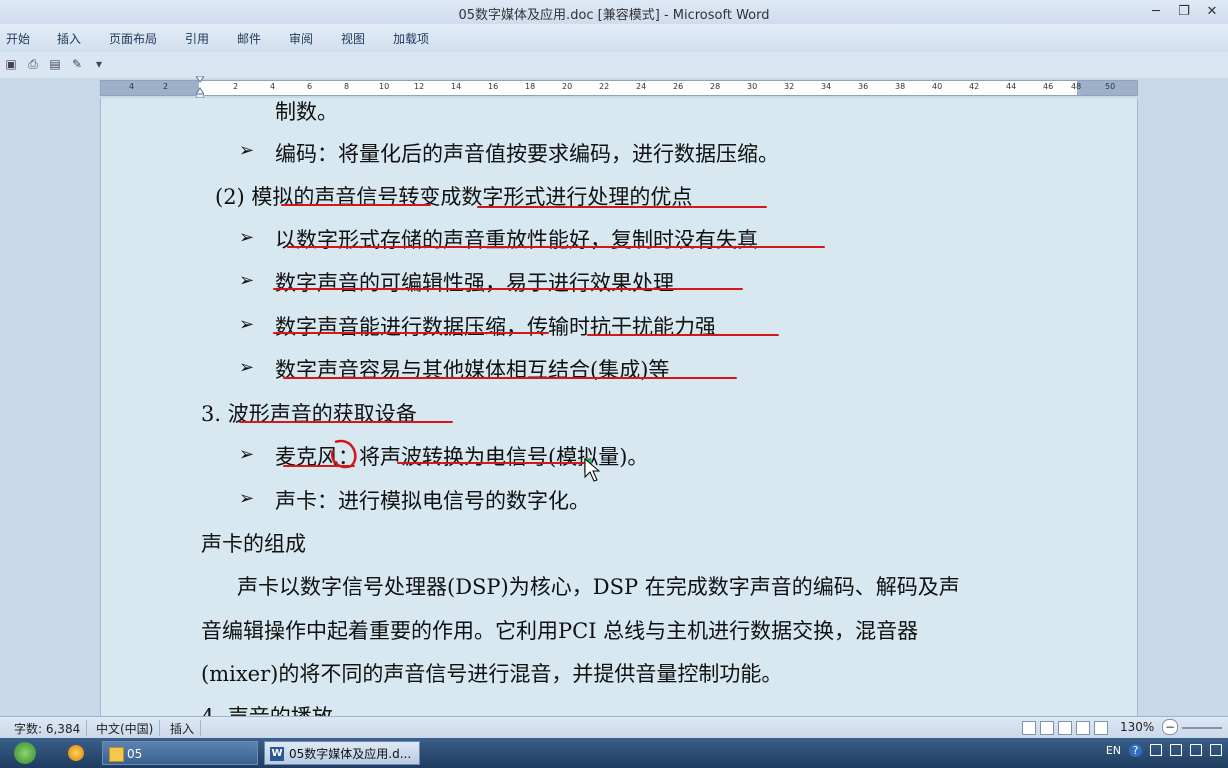 The width and height of the screenshot is (1228, 768). What do you see at coordinates (1065, 728) in the screenshot?
I see `web-layout-view-icon` at bounding box center [1065, 728].